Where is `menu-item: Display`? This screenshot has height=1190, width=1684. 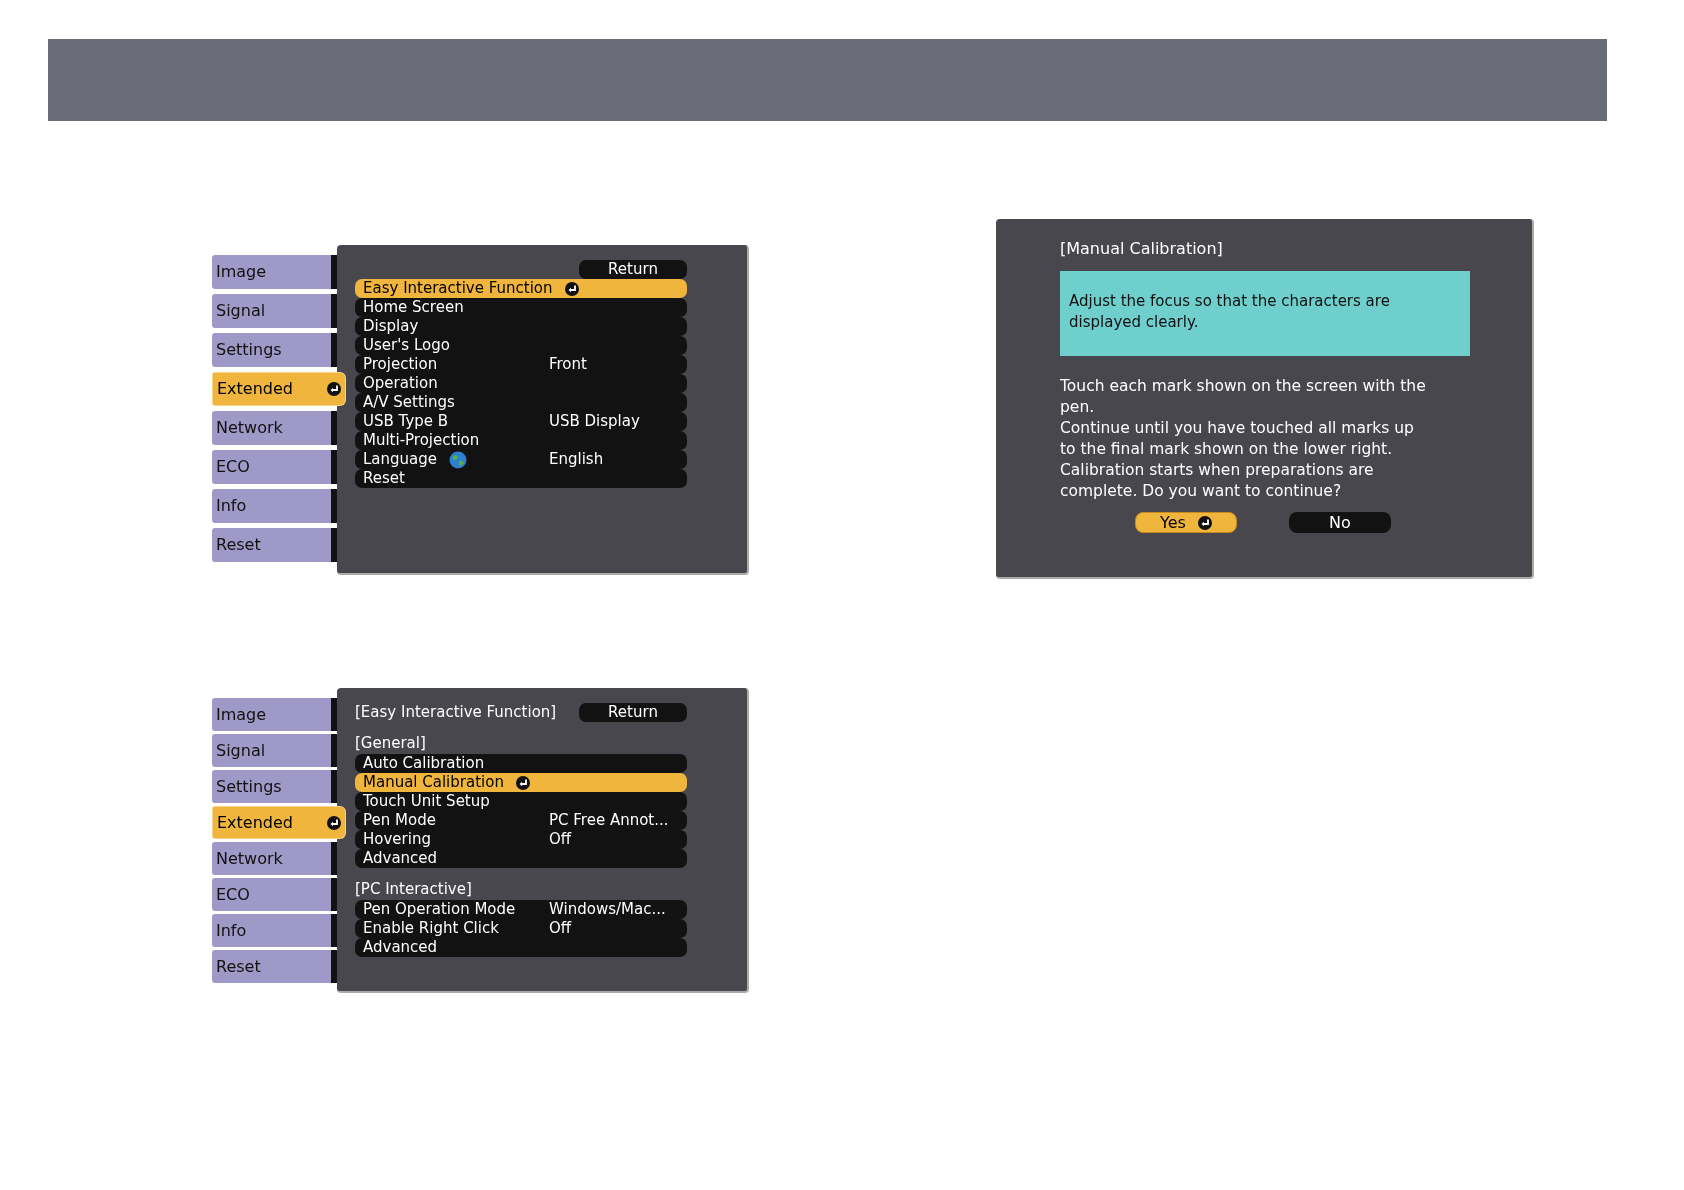 menu-item: Display is located at coordinates (521, 326).